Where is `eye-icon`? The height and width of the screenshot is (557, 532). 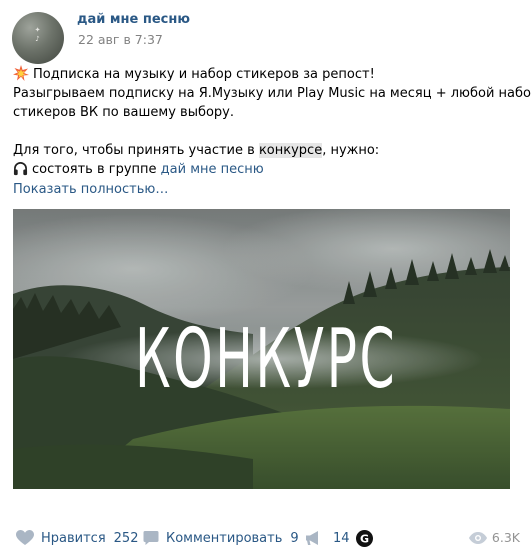 eye-icon is located at coordinates (477, 537).